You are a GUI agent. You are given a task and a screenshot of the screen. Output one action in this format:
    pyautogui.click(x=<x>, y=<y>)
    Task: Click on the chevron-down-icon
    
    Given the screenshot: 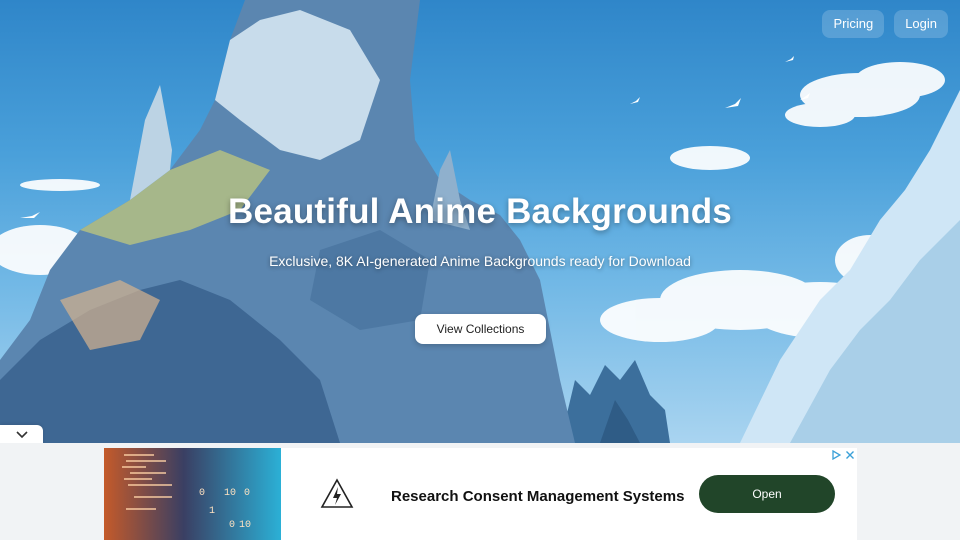 What is the action you would take?
    pyautogui.click(x=21, y=435)
    